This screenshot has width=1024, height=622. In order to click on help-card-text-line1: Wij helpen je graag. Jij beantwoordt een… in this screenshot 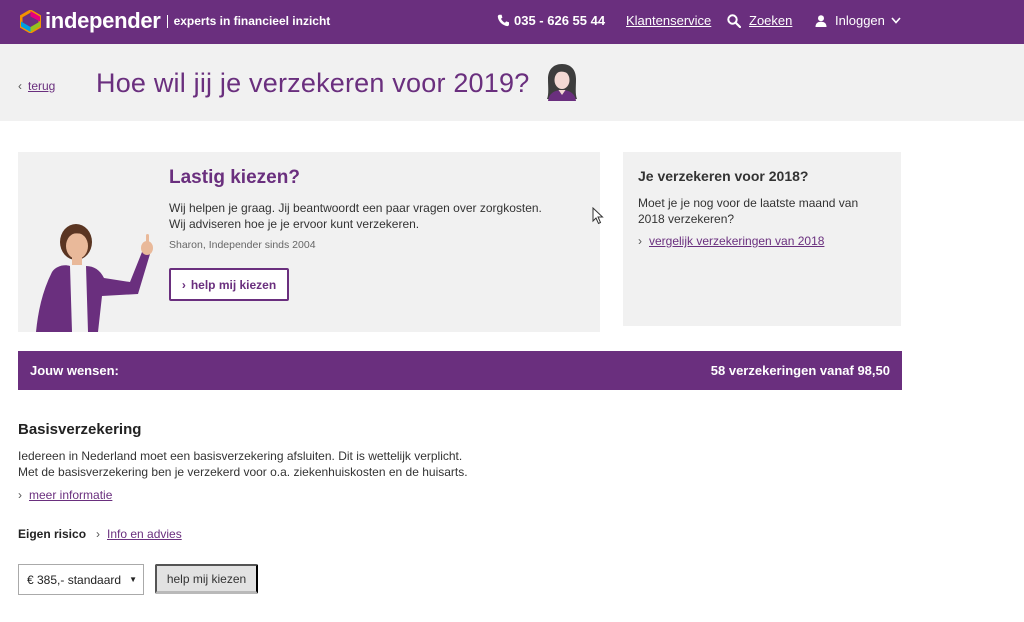, I will do `click(355, 208)`.